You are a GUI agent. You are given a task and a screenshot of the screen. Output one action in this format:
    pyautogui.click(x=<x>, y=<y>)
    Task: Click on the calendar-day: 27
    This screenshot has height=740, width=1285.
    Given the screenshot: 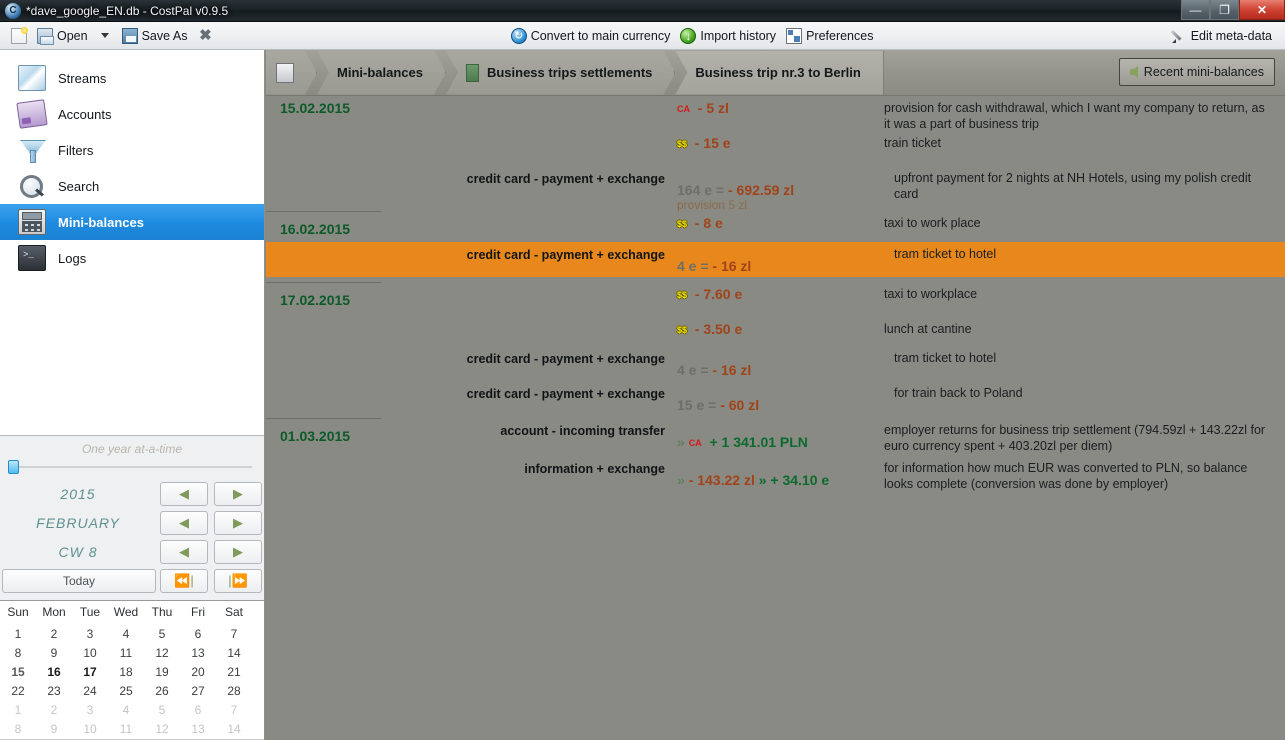 What is the action you would take?
    pyautogui.click(x=198, y=691)
    